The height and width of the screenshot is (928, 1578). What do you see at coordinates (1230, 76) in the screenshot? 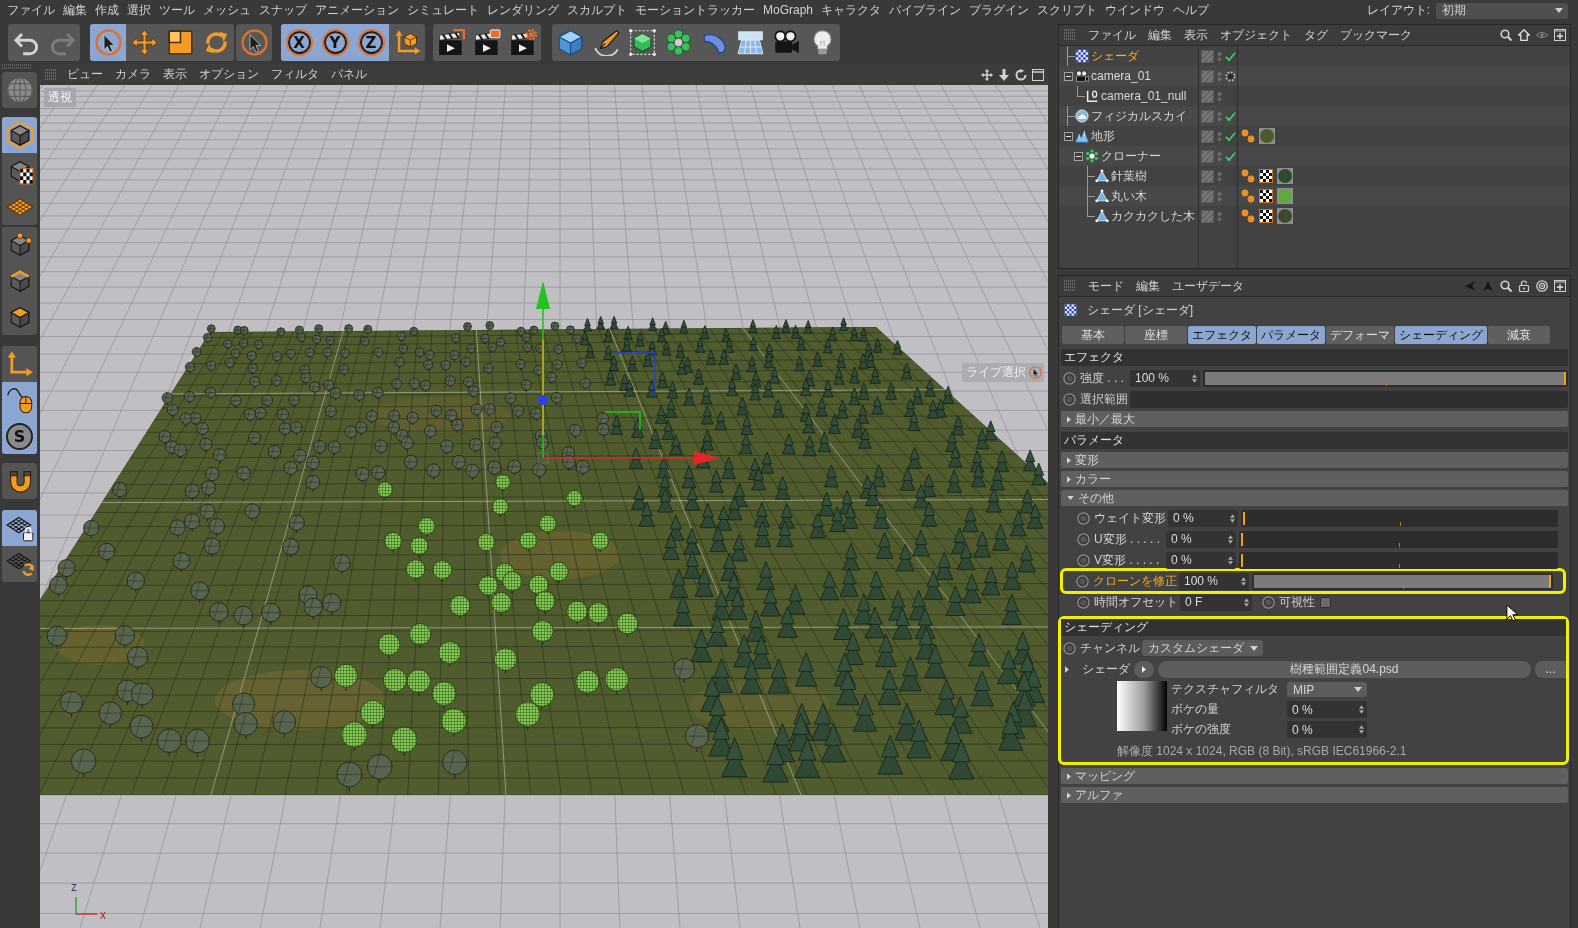
I see `dotted-ring-icon` at bounding box center [1230, 76].